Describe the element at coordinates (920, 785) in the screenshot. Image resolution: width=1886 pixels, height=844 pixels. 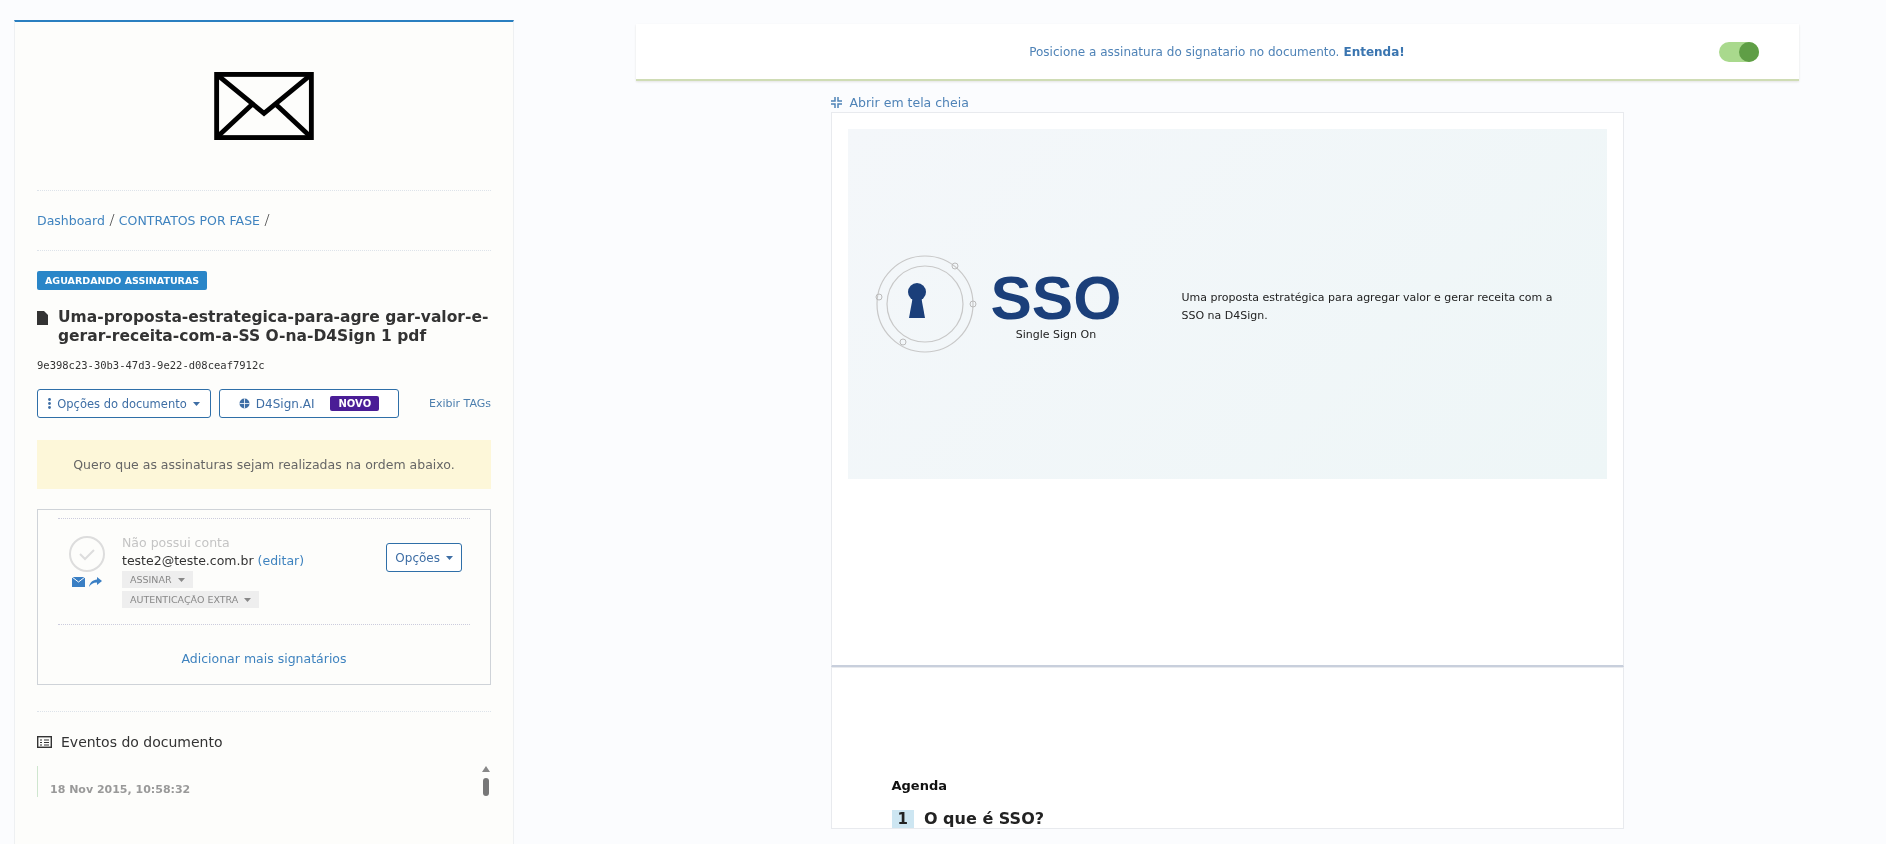
I see `agenda-title: Agenda` at that location.